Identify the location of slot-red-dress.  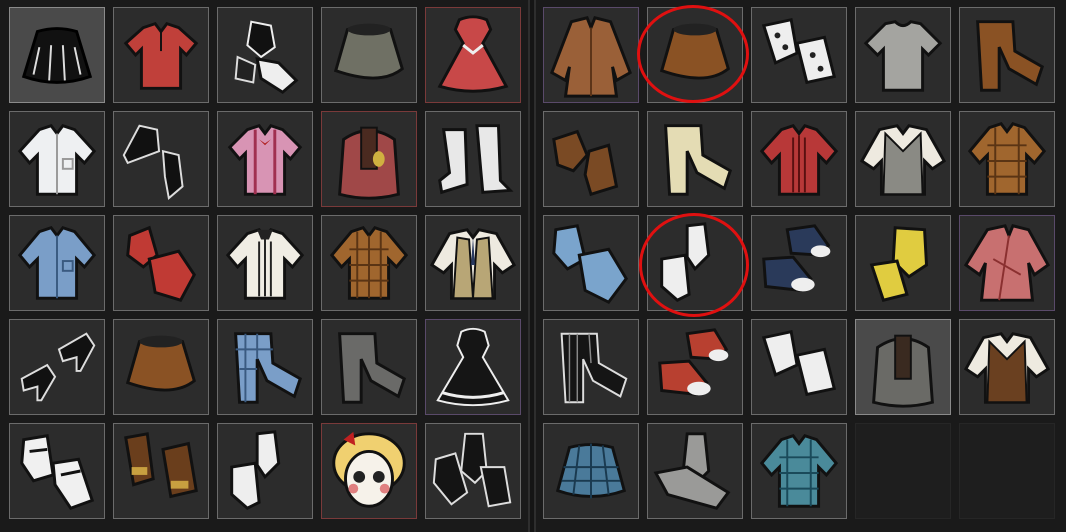
(473, 55).